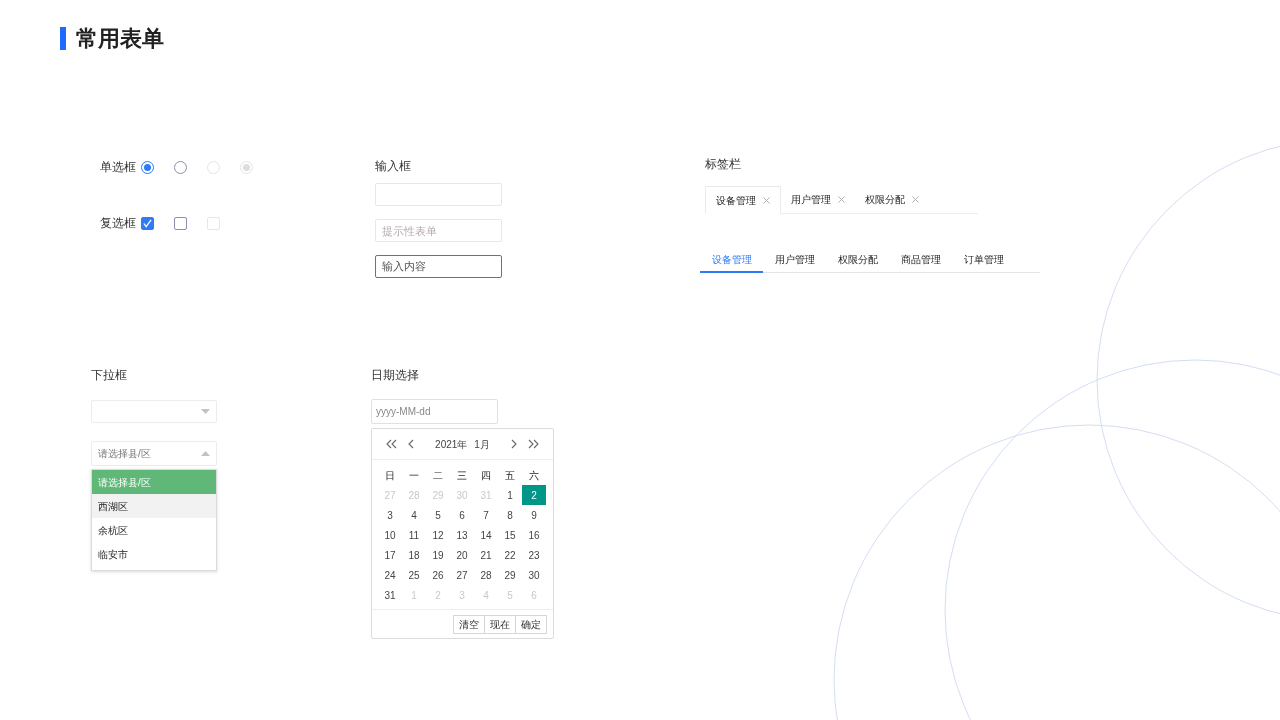 This screenshot has width=1280, height=720. What do you see at coordinates (414, 575) in the screenshot?
I see `calendar-day: 25` at bounding box center [414, 575].